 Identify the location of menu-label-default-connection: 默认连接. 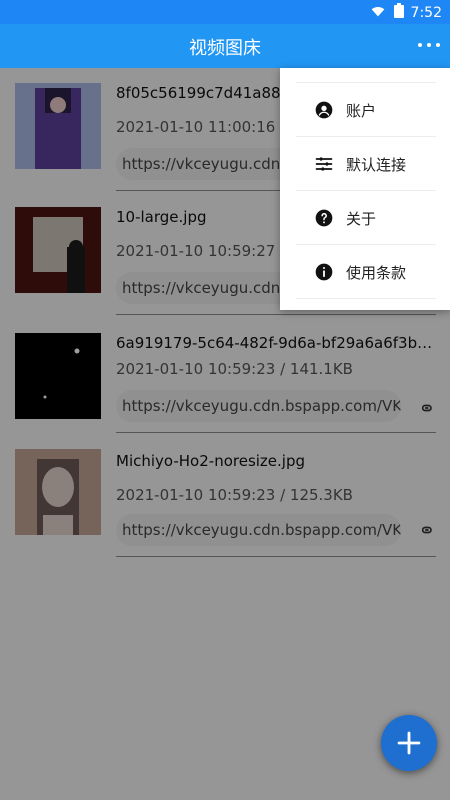
(376, 164).